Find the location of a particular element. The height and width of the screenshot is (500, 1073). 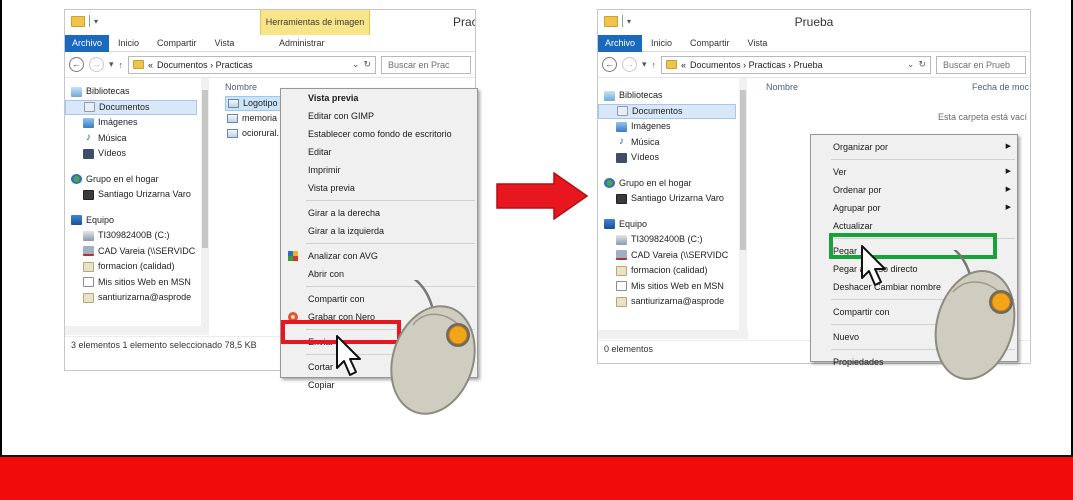

menu-item-scan-avg: Analizar con AVG is located at coordinates (379, 256).